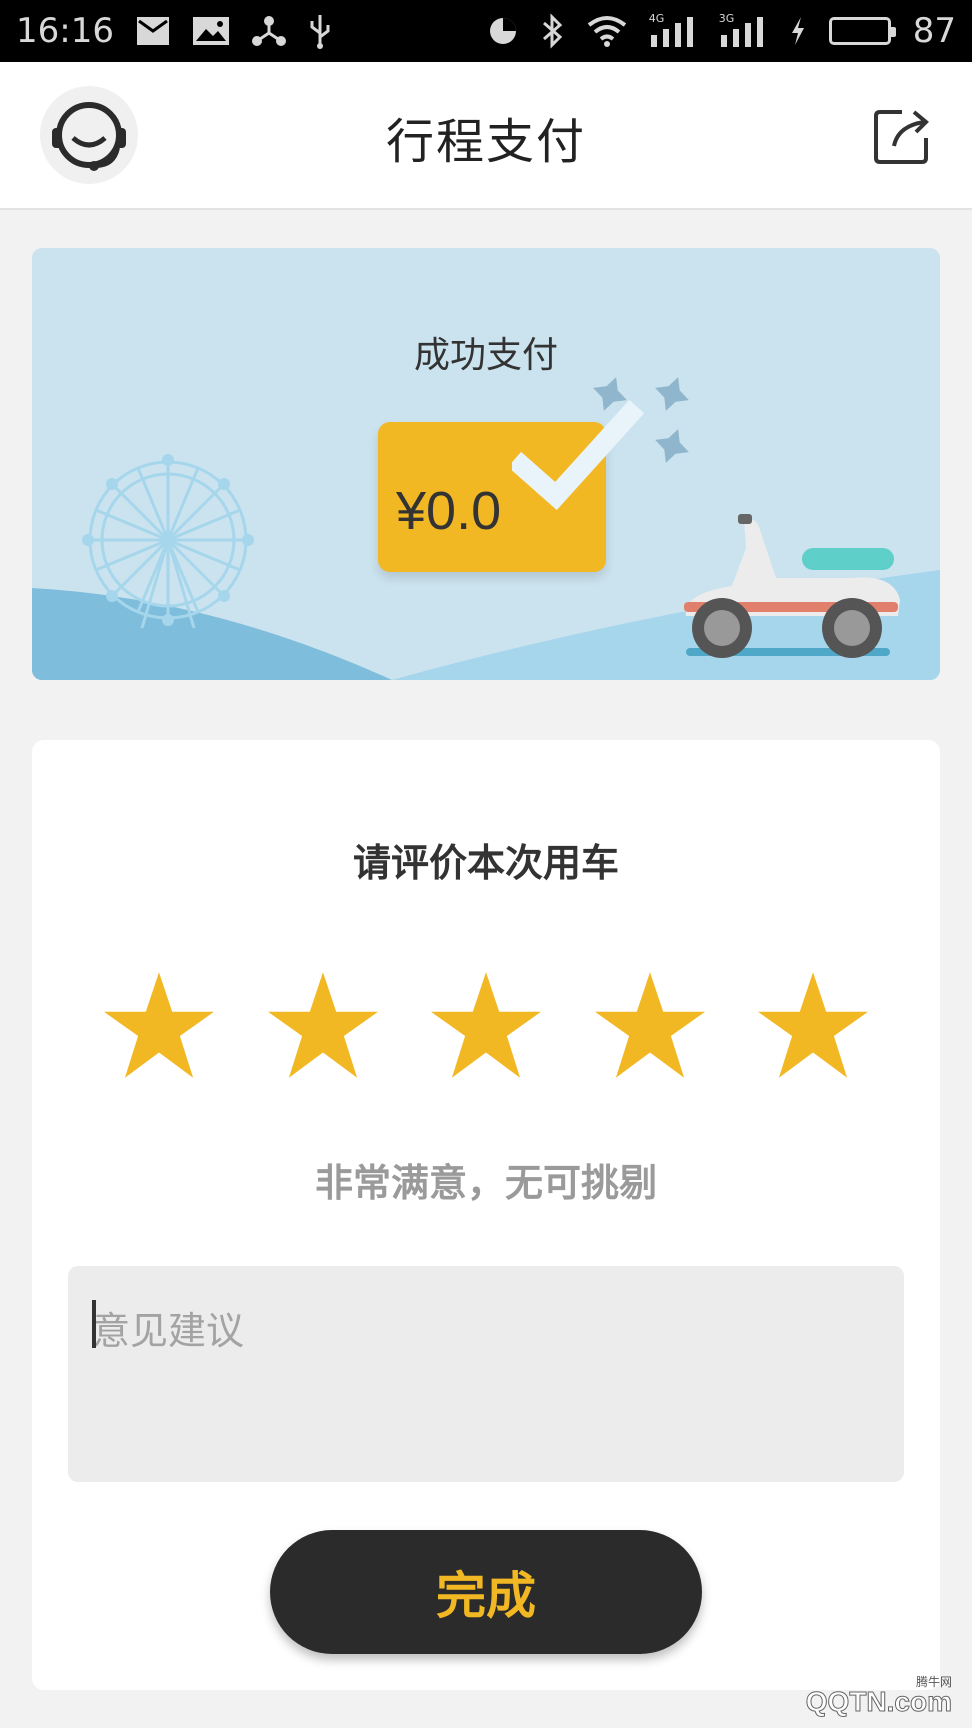  I want to click on watermark-text: QQTN.com, so click(878, 1702).